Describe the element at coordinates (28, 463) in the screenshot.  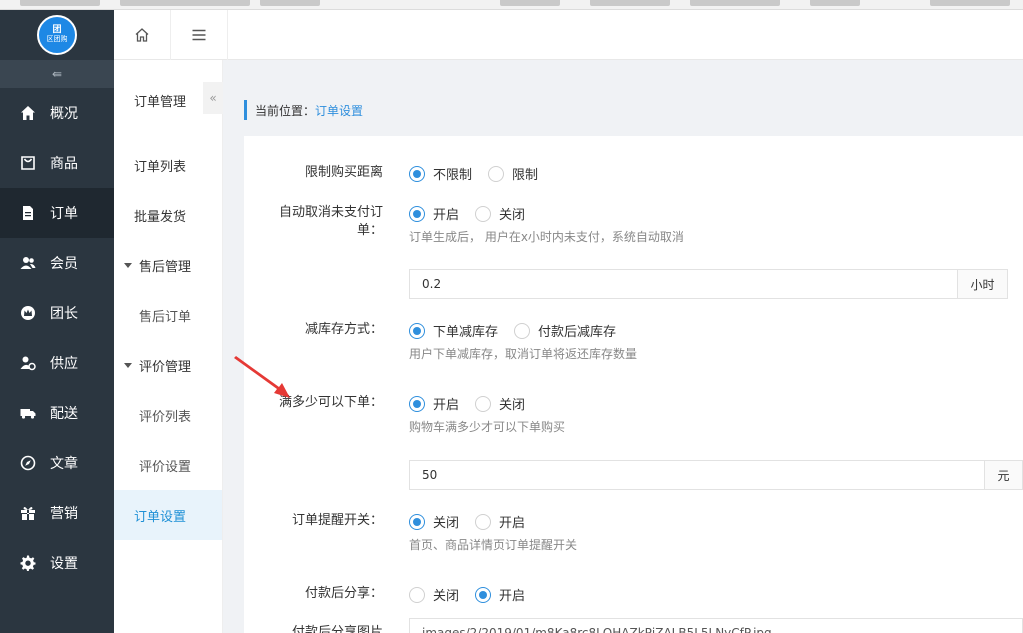
I see `compass-icon` at that location.